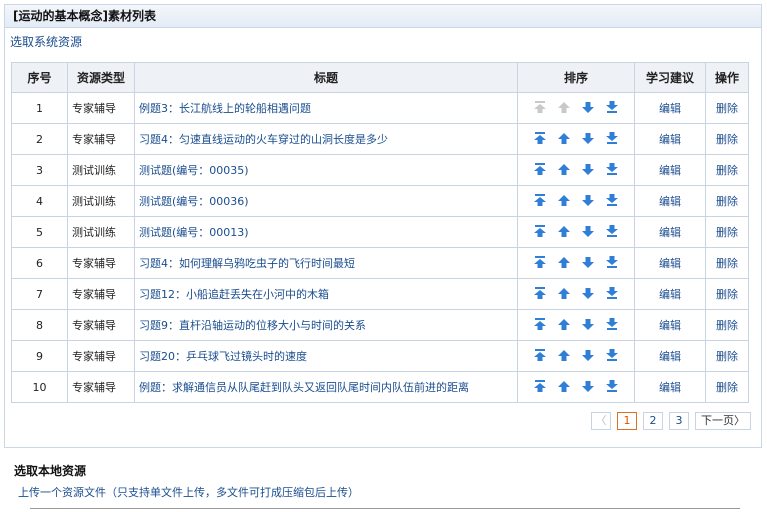 The image size is (767, 512). What do you see at coordinates (50, 471) in the screenshot?
I see `local-resource-title: 选取本地资源` at bounding box center [50, 471].